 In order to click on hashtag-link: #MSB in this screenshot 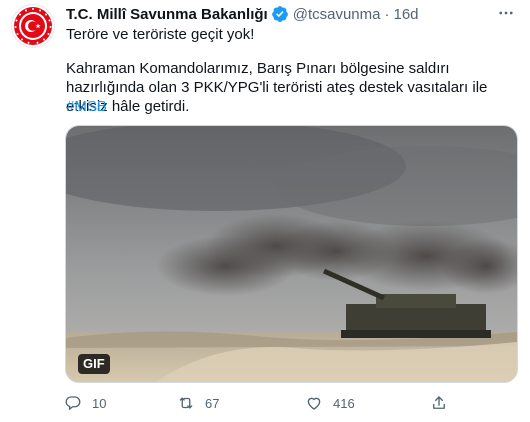, I will do `click(86, 106)`.